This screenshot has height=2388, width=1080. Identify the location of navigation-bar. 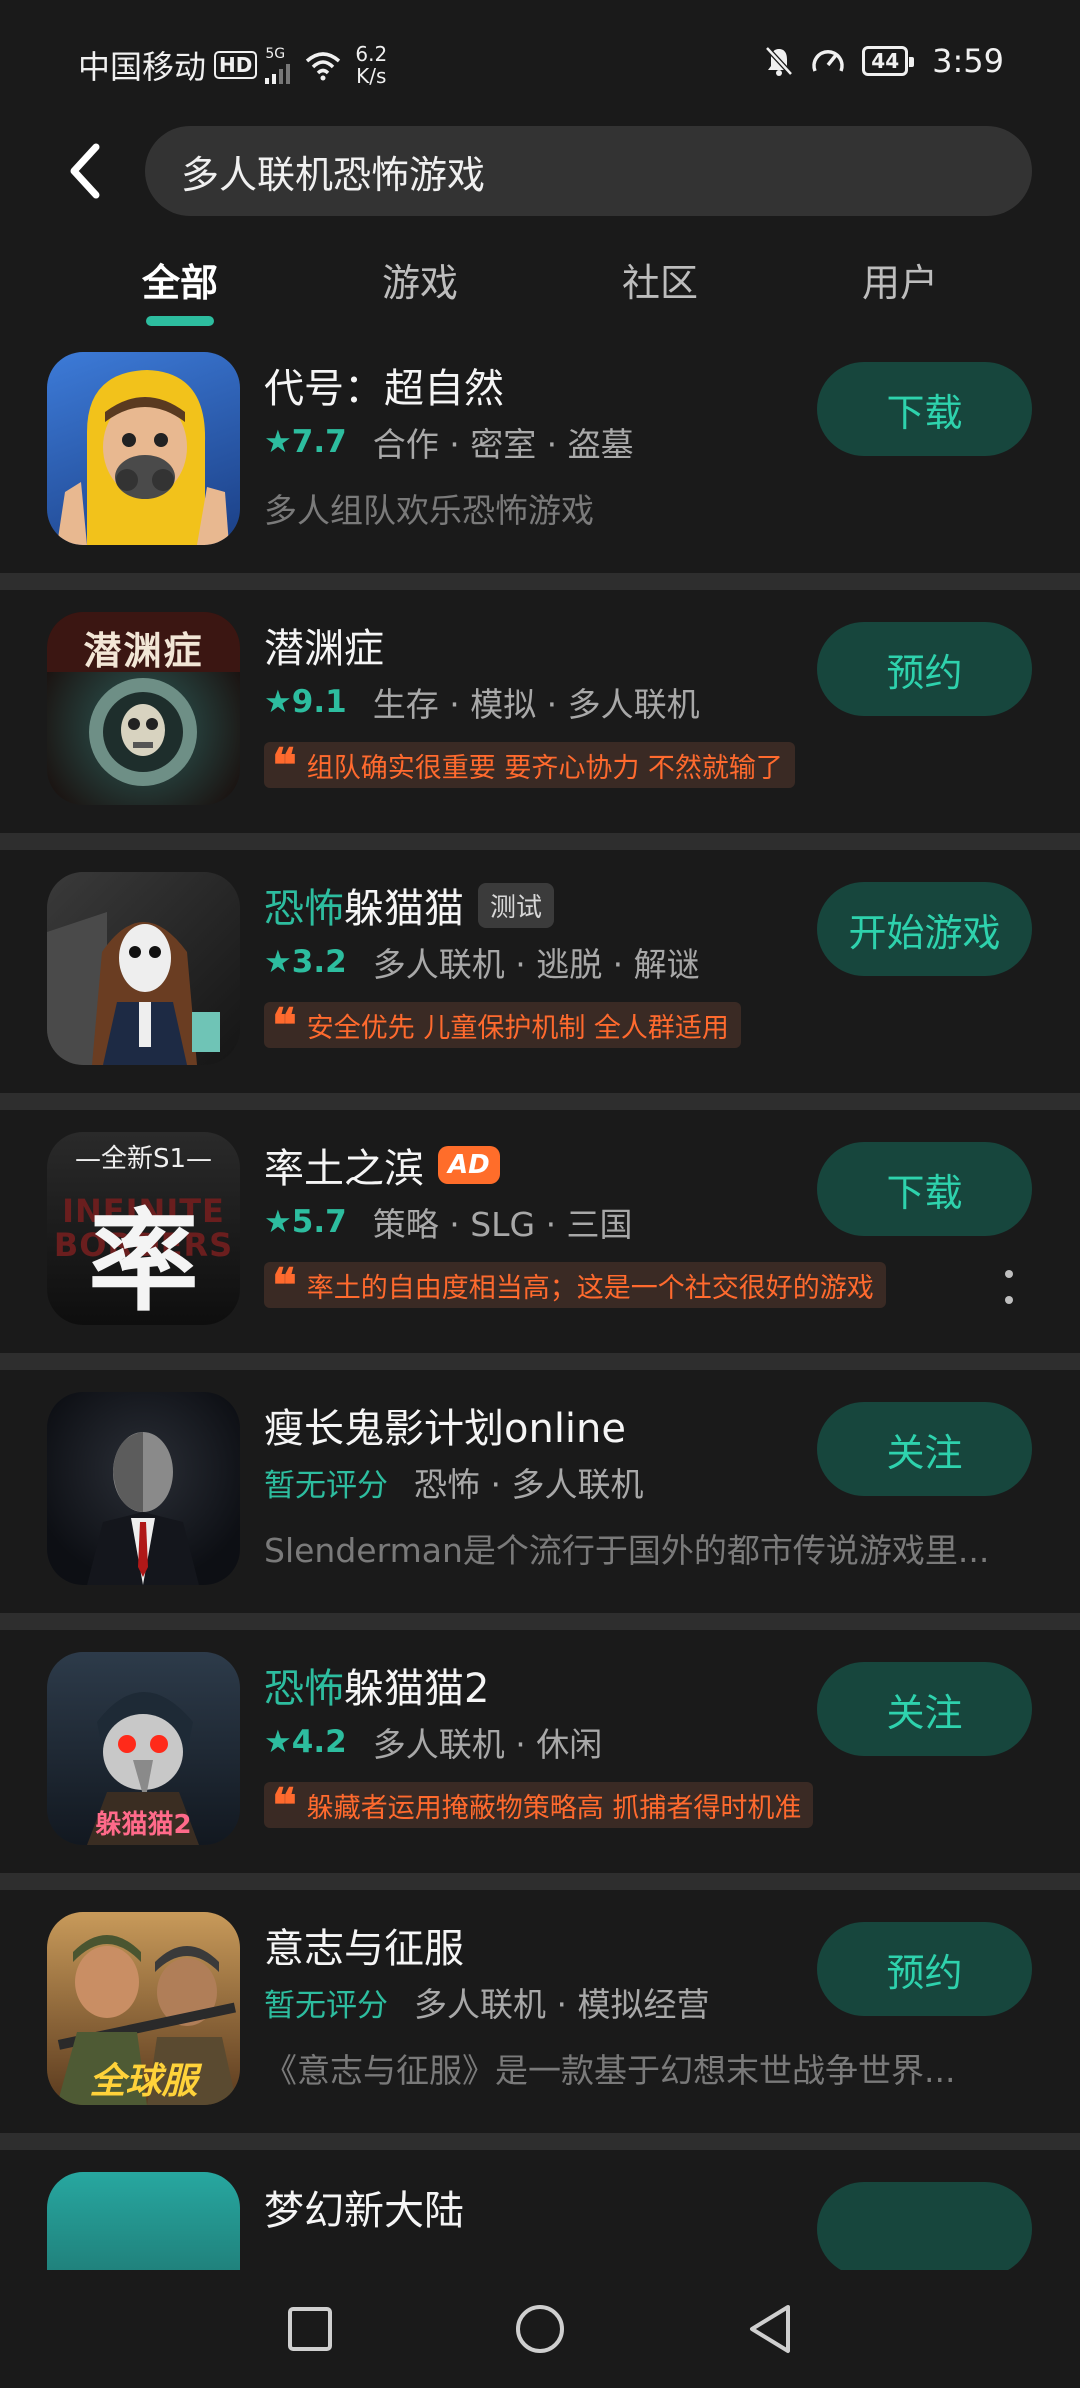
(540, 2329).